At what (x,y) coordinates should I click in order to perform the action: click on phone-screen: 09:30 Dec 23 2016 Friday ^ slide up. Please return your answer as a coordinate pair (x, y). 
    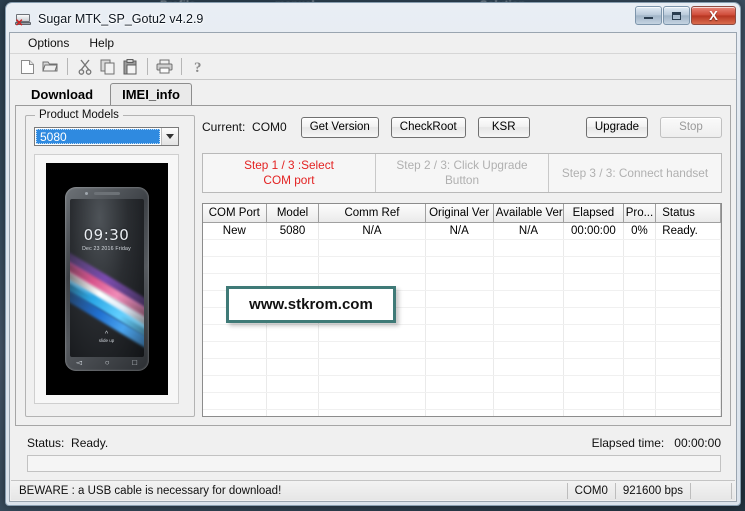
    Looking at the image, I should click on (106, 278).